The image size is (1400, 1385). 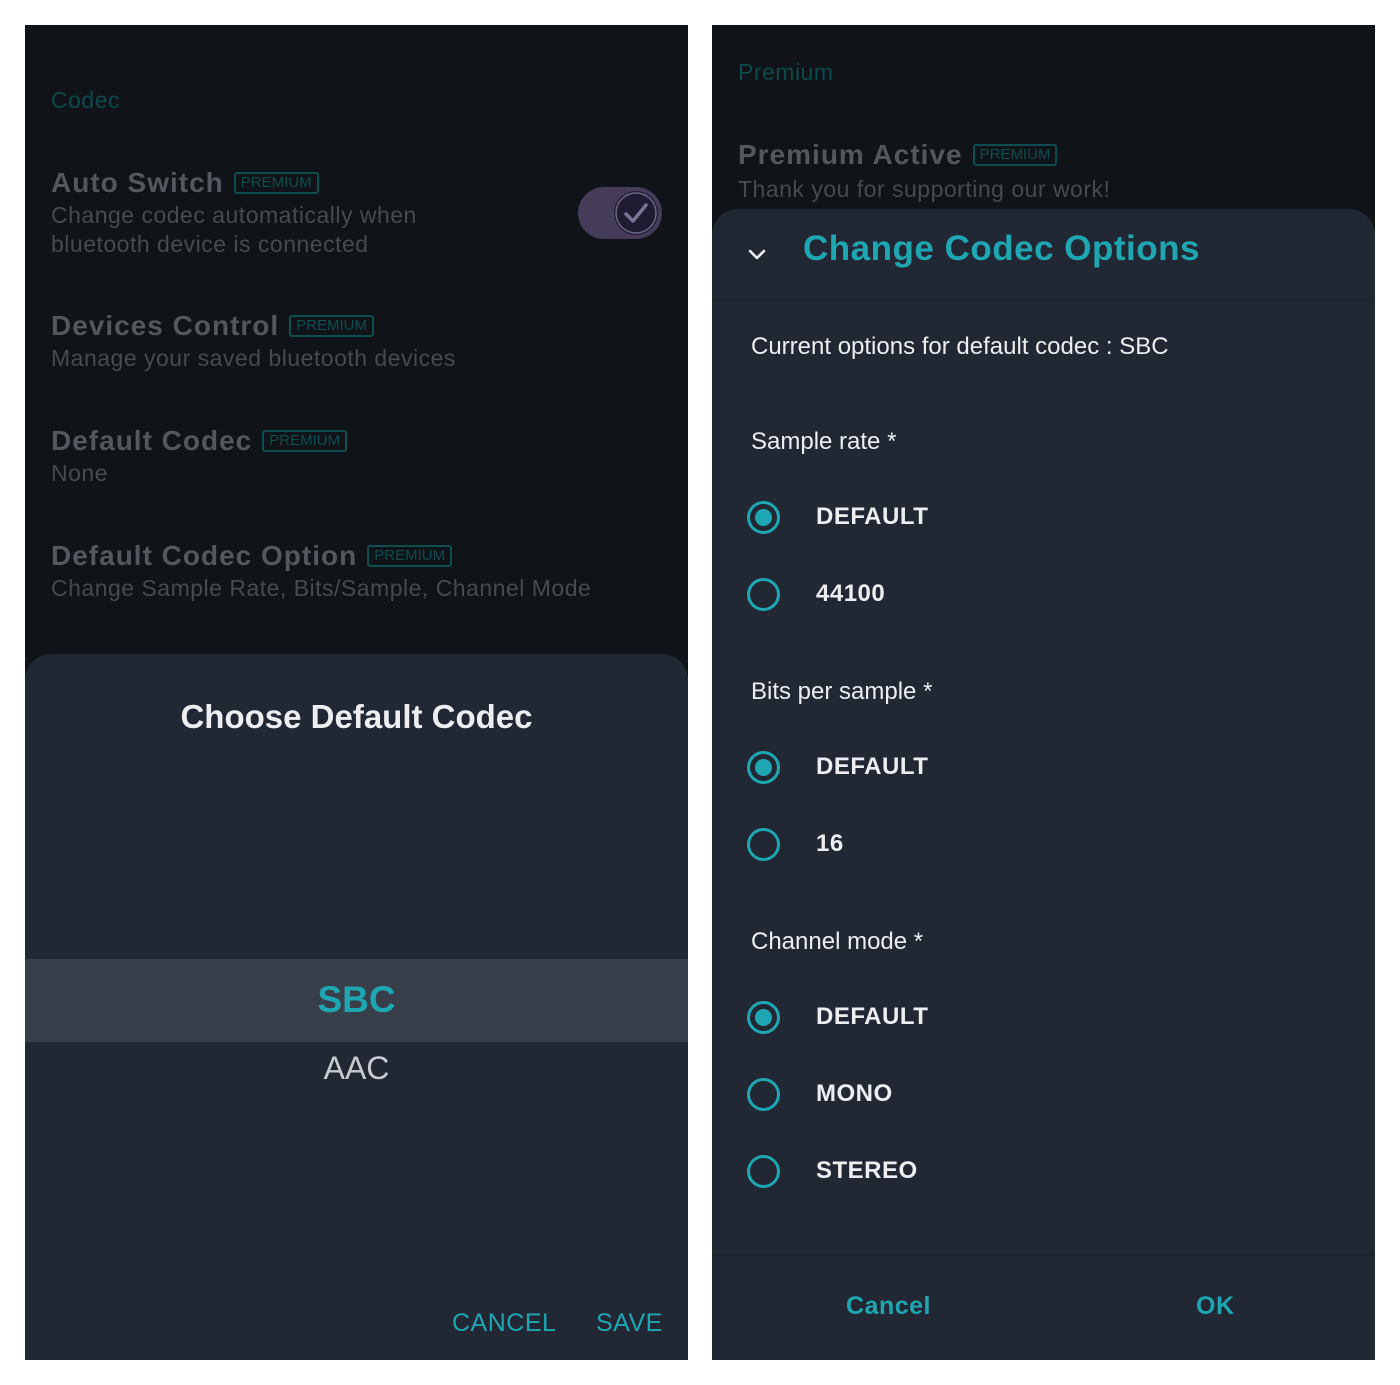 What do you see at coordinates (253, 358) in the screenshot?
I see `pref-devices-control-subtitle: Manage your saved bluetooth devices` at bounding box center [253, 358].